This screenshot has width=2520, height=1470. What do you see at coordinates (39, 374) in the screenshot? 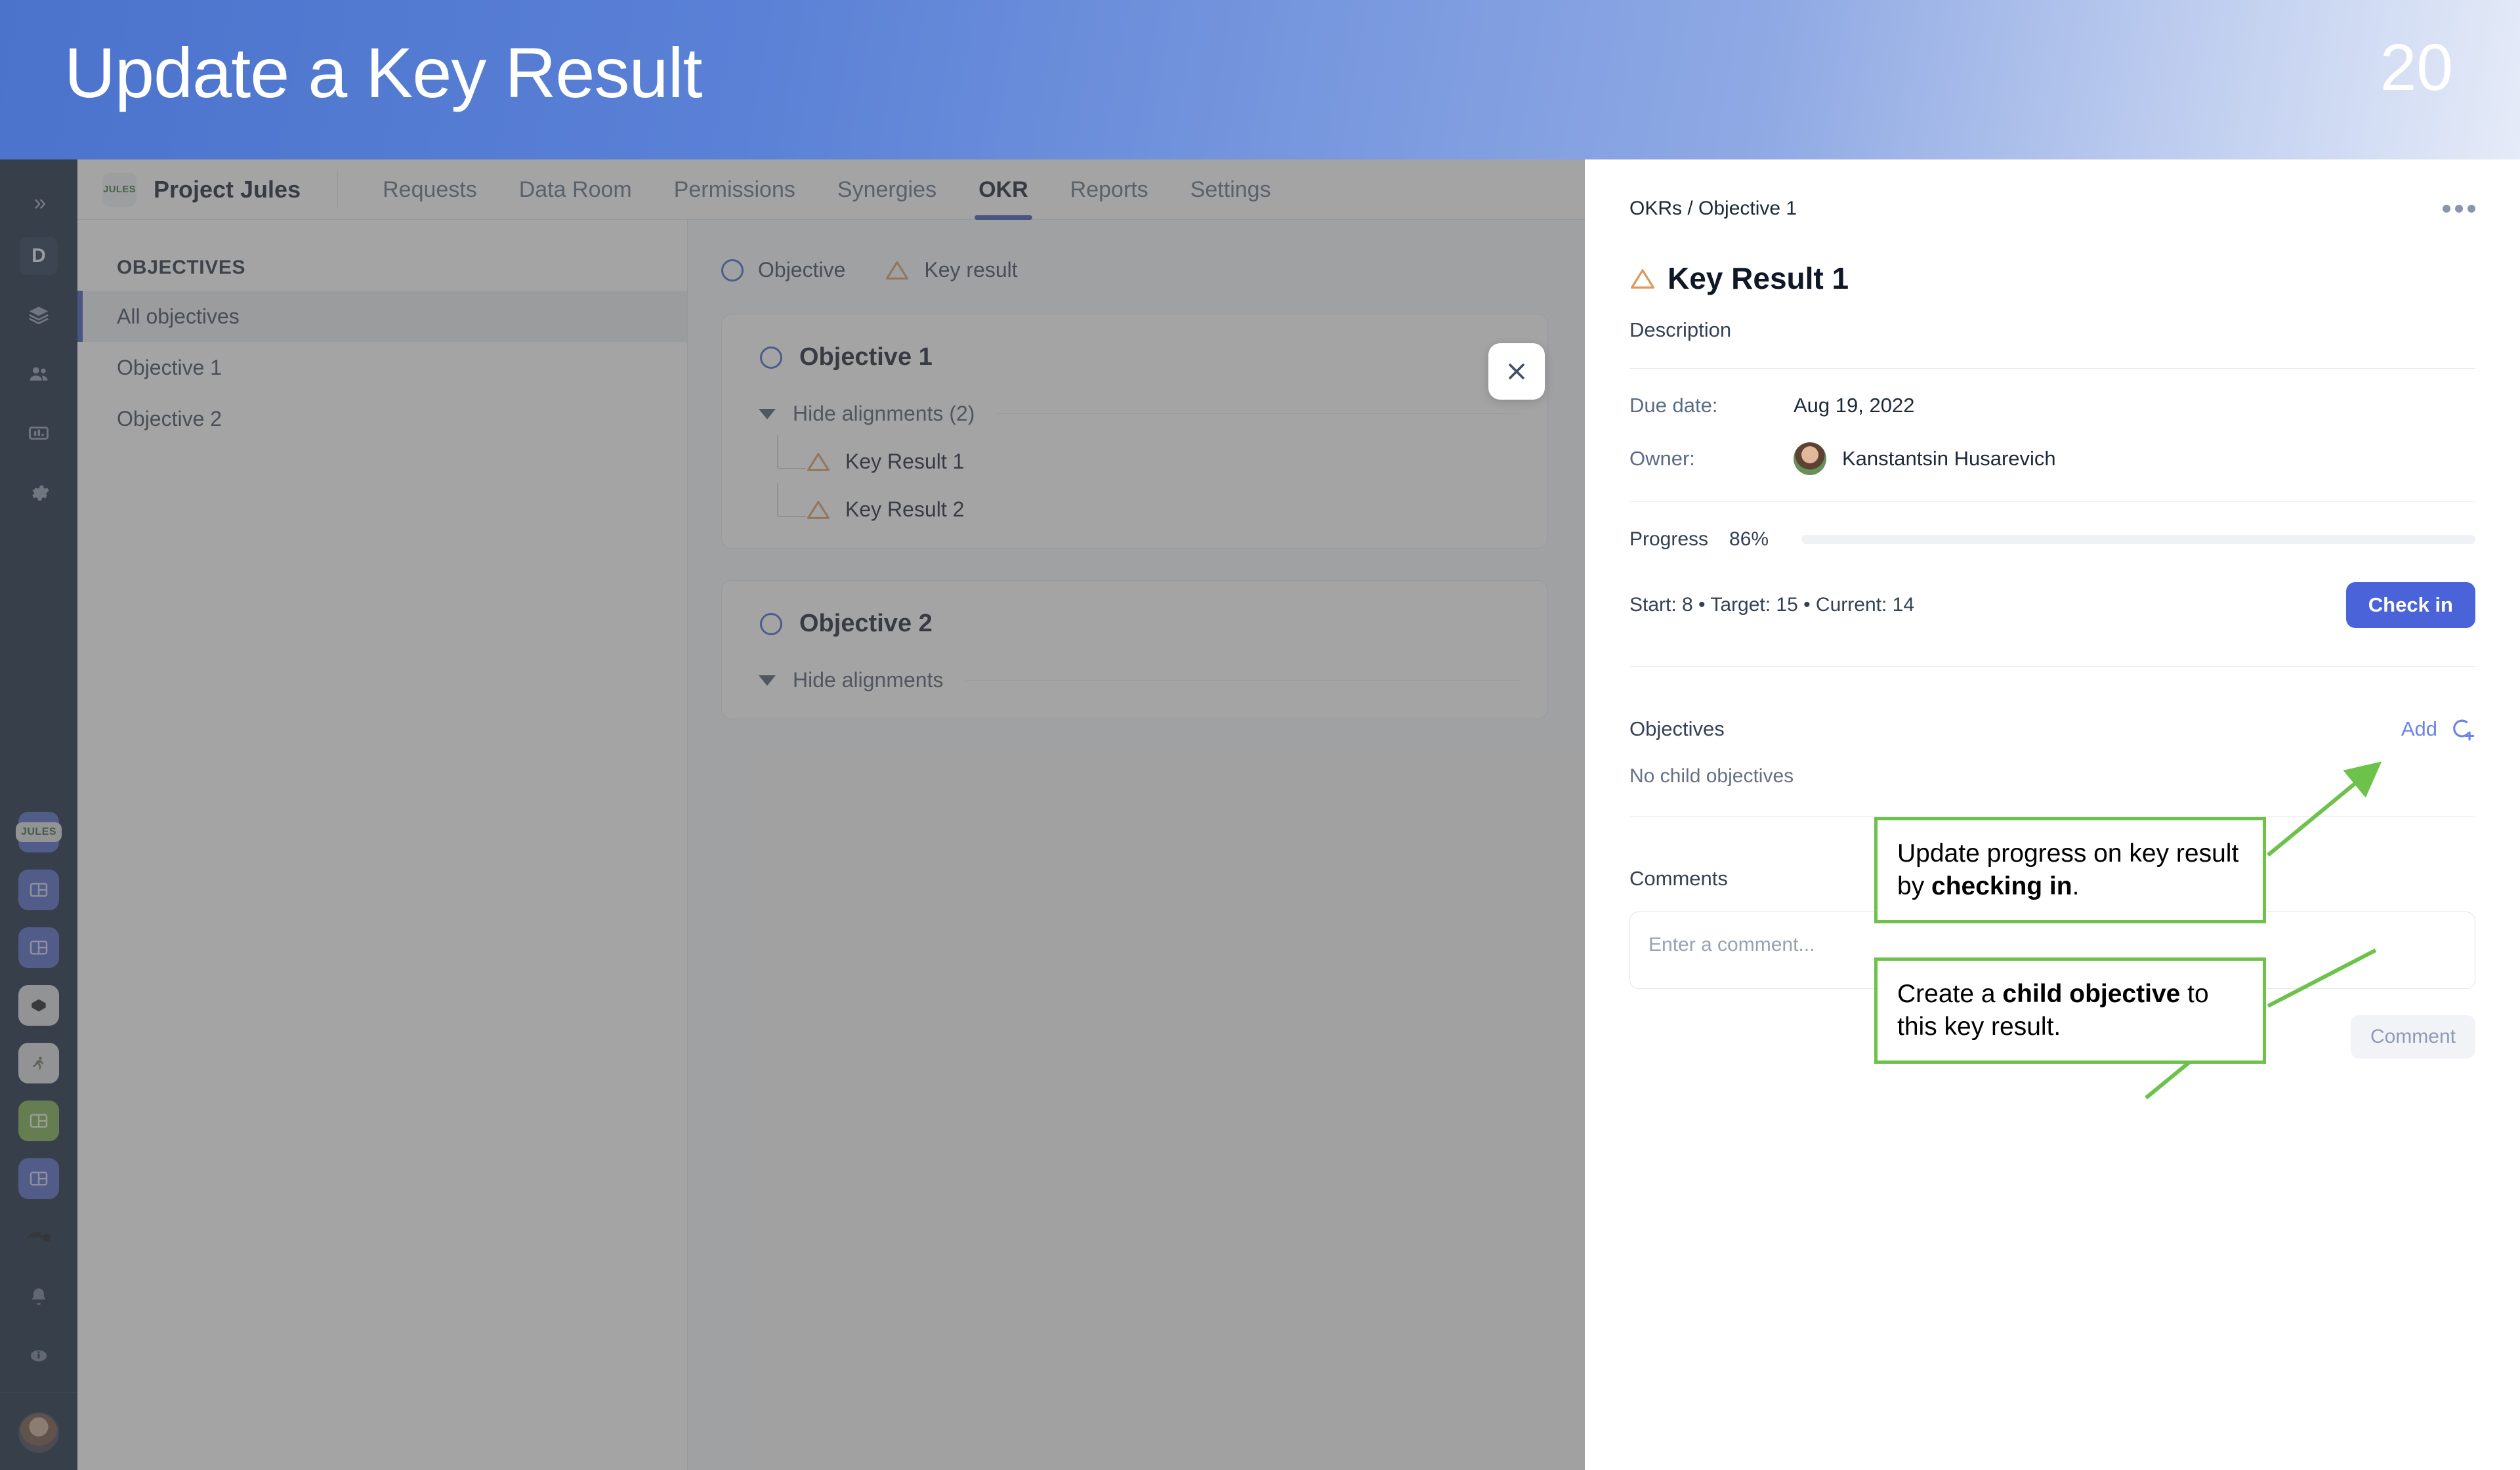
I see `people-icon` at bounding box center [39, 374].